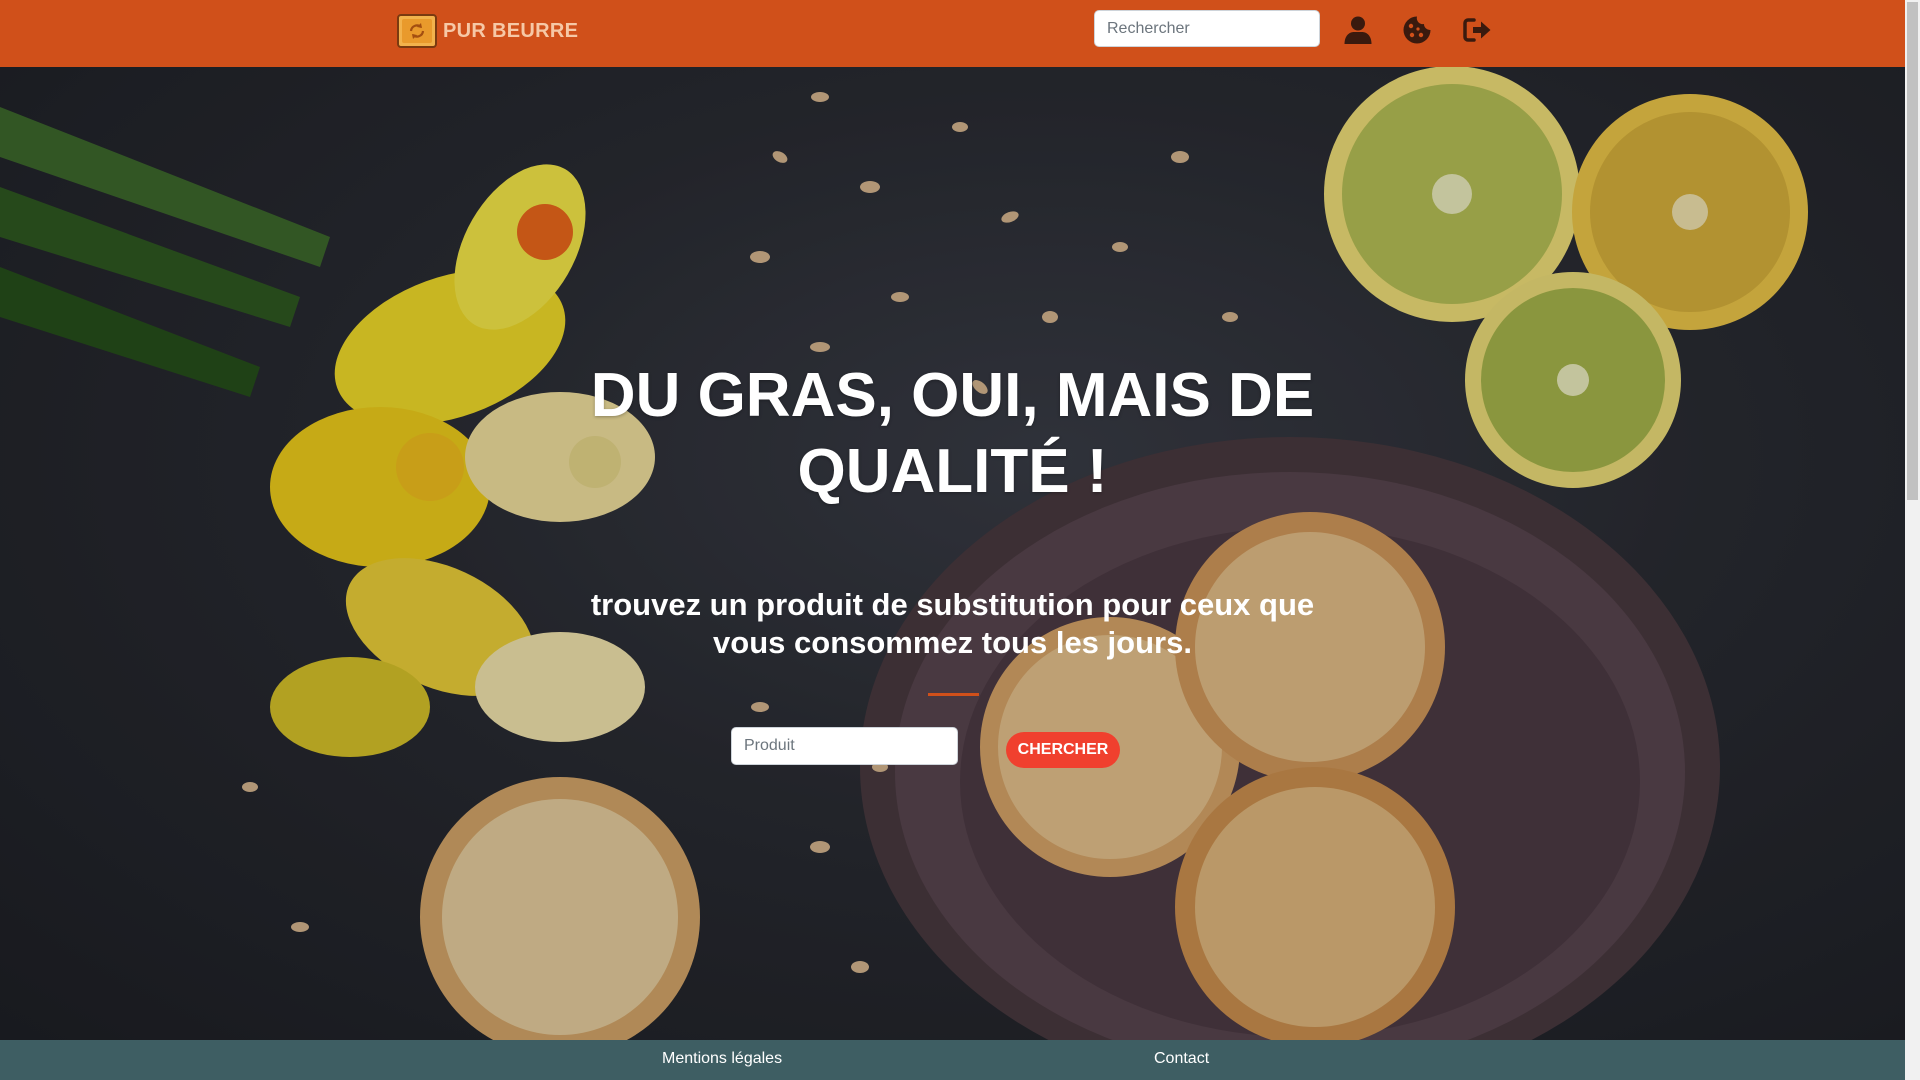 This screenshot has width=1920, height=1080. Describe the element at coordinates (952, 33) in the screenshot. I see `navbar: PUR BEURRE` at that location.